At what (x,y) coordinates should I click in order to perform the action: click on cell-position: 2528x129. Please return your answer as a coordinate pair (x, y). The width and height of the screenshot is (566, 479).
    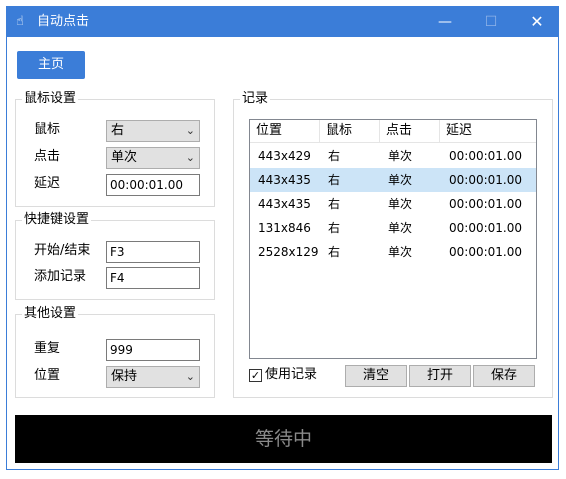
    Looking at the image, I should click on (288, 252).